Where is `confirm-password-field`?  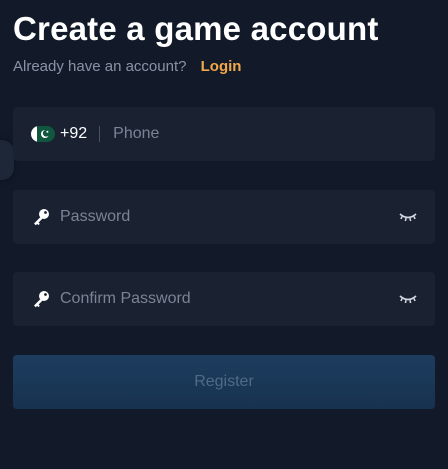 confirm-password-field is located at coordinates (224, 299).